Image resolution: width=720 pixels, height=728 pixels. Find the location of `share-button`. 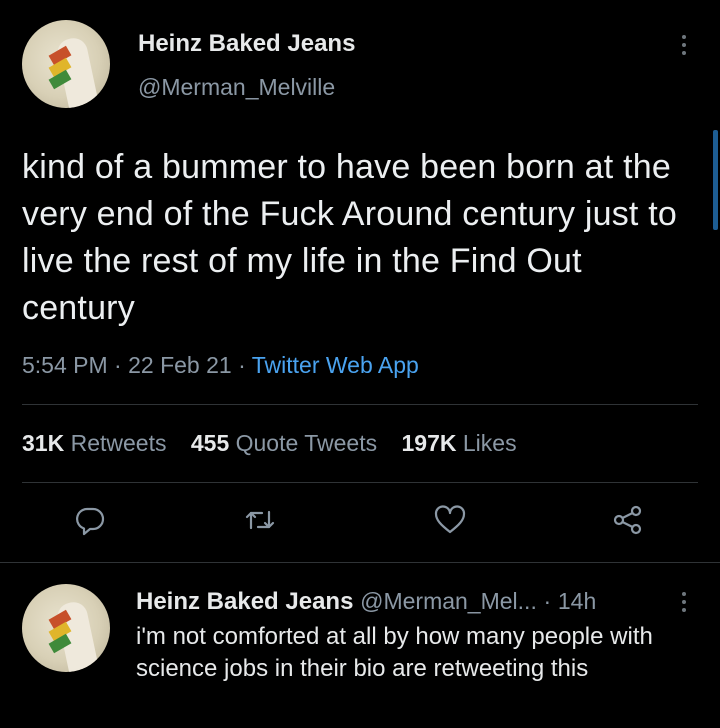

share-button is located at coordinates (627, 520).